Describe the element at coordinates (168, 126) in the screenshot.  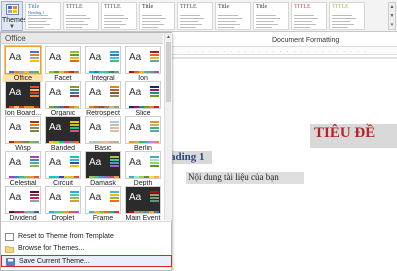
I see `scrollbar: ▲` at that location.